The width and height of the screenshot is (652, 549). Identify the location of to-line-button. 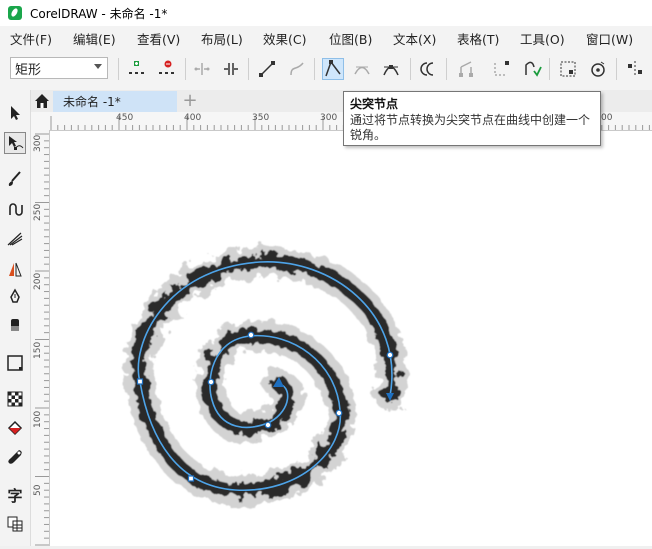
(267, 69).